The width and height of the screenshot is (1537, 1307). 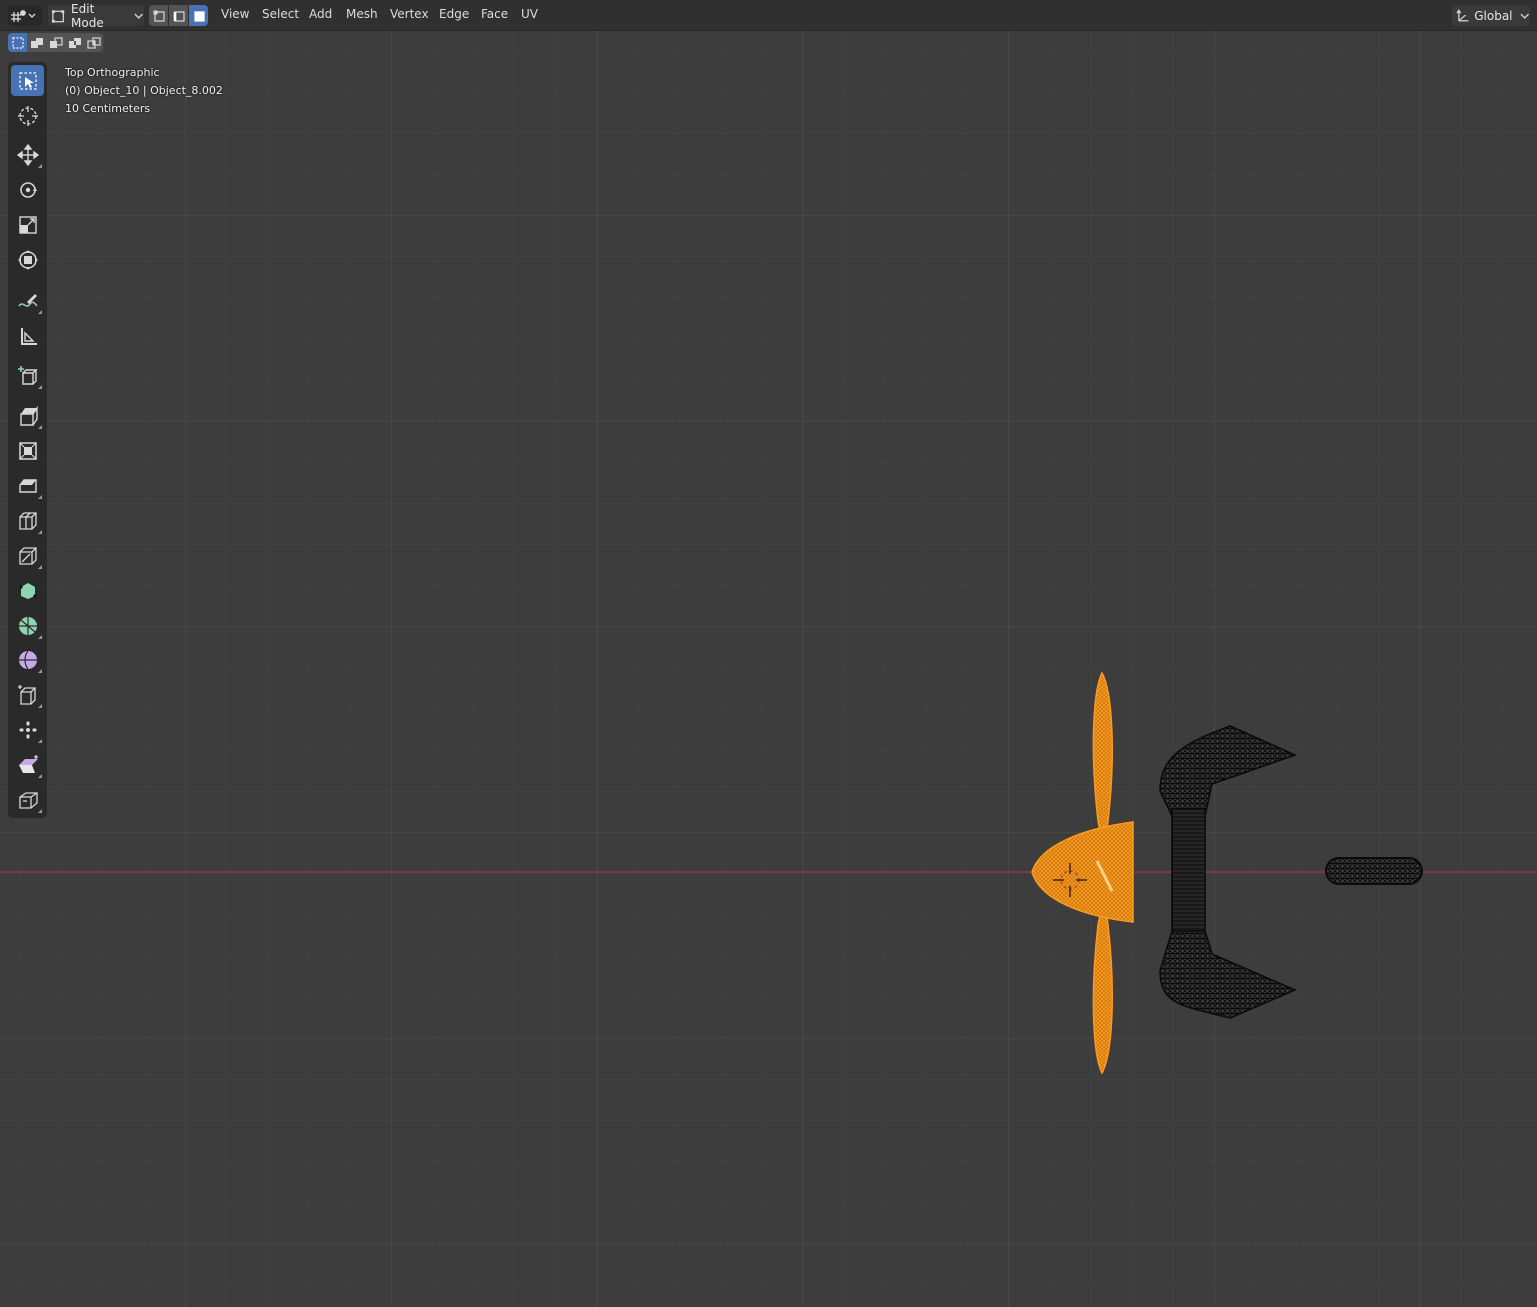 What do you see at coordinates (409, 14) in the screenshot?
I see `menu-vertex: Vertex` at bounding box center [409, 14].